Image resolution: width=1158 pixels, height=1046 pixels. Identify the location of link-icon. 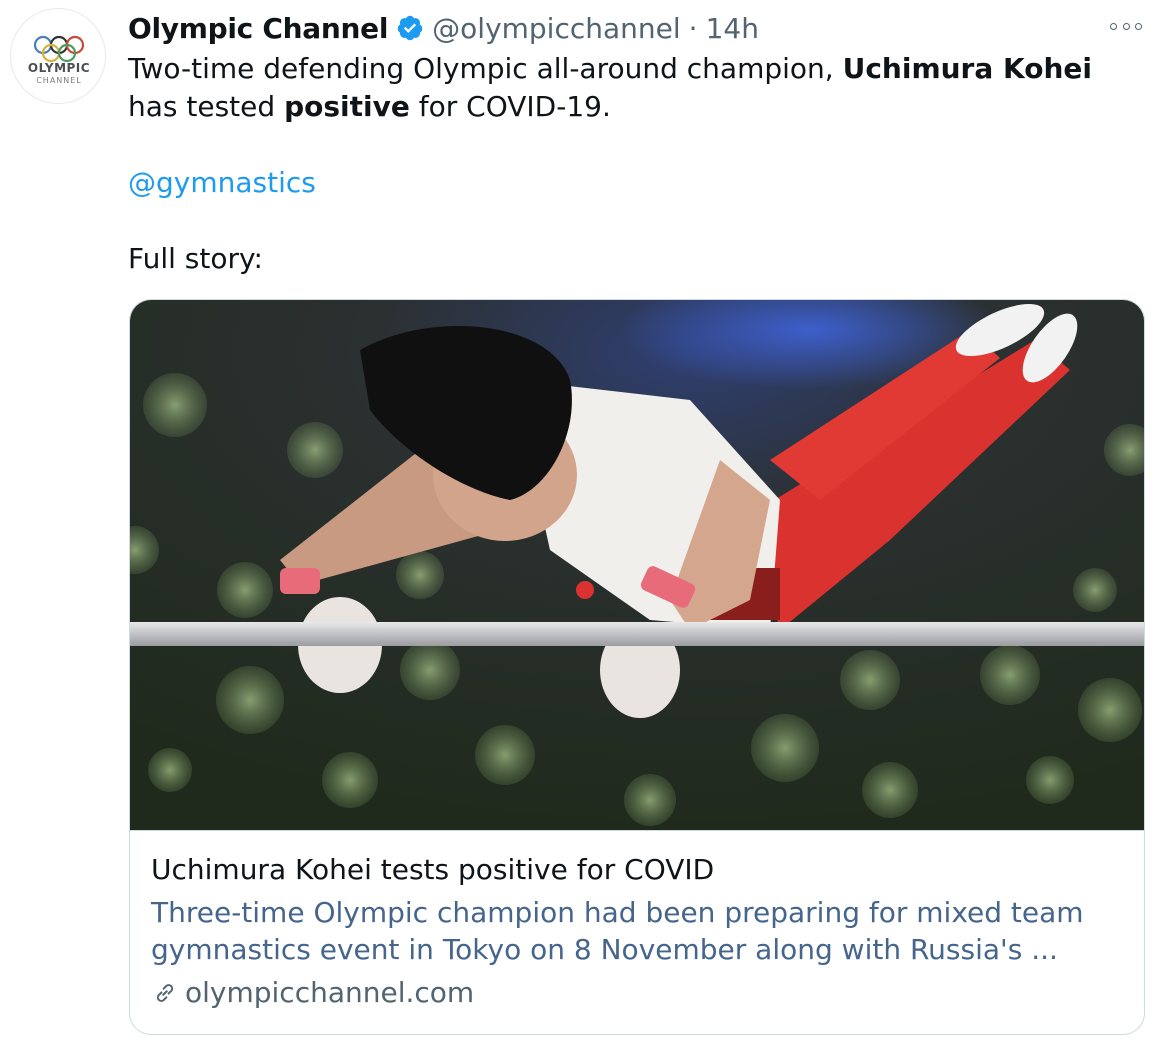
(165, 992).